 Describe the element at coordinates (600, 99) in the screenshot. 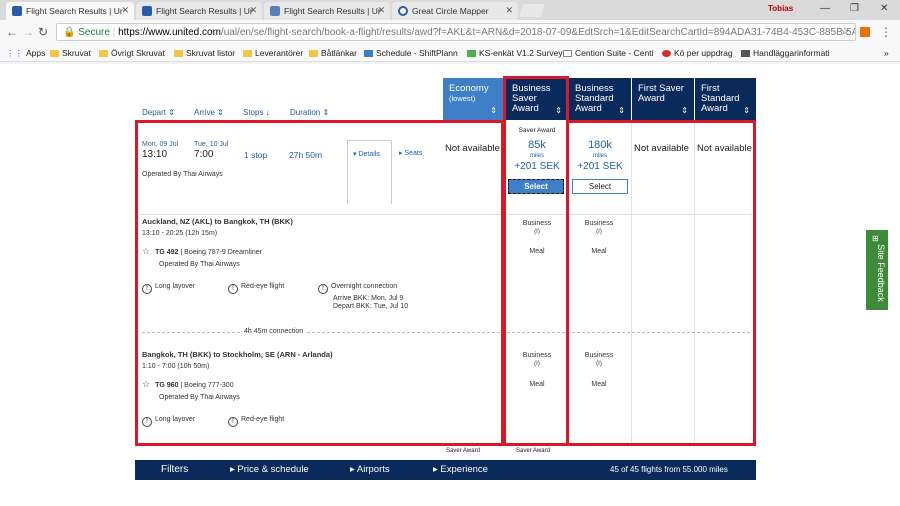

I see `column-business-standard: Business Standard Award ⇕` at that location.